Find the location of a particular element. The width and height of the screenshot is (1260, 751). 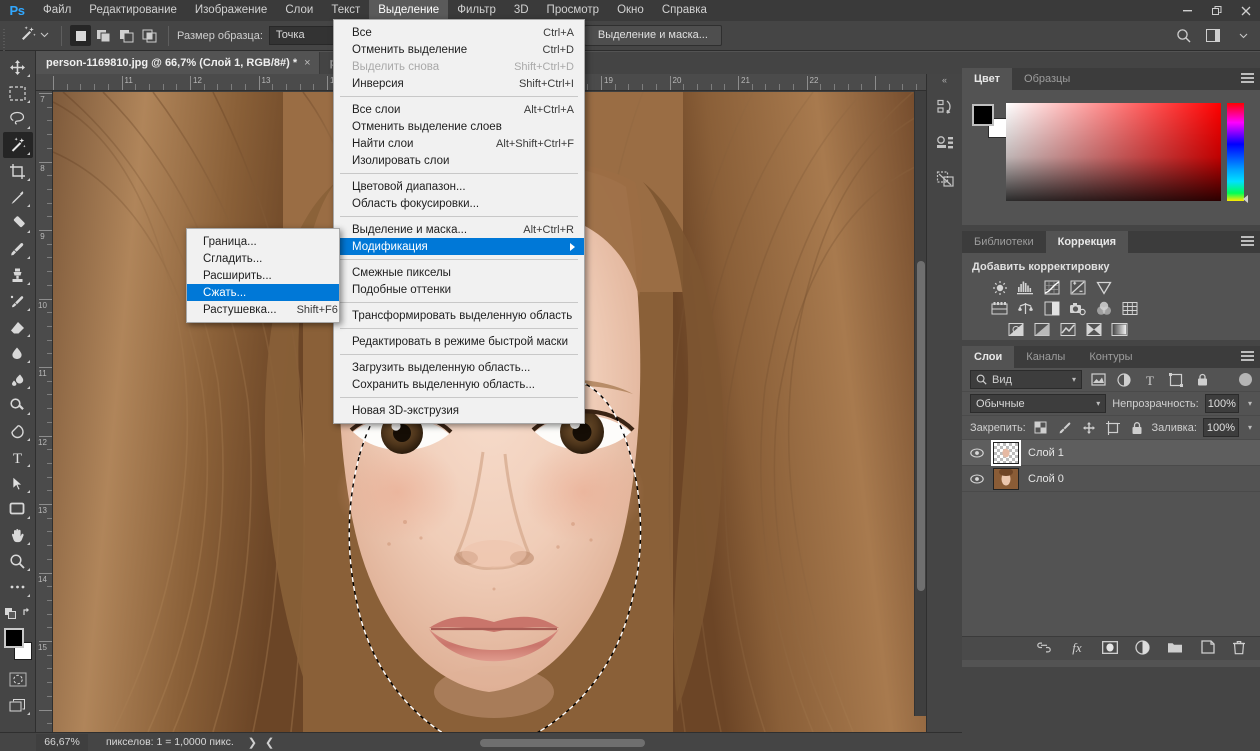

opacity-chevron-icon: ▾ is located at coordinates (1250, 403).